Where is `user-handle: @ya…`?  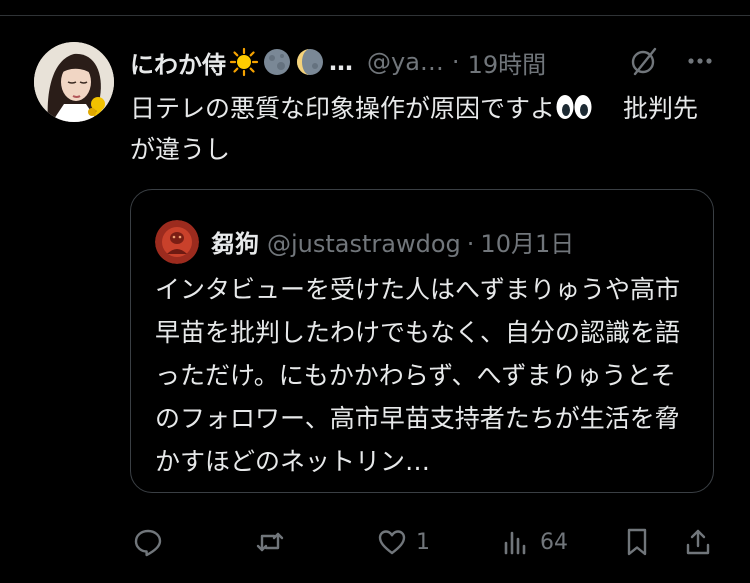 user-handle: @ya… is located at coordinates (405, 62).